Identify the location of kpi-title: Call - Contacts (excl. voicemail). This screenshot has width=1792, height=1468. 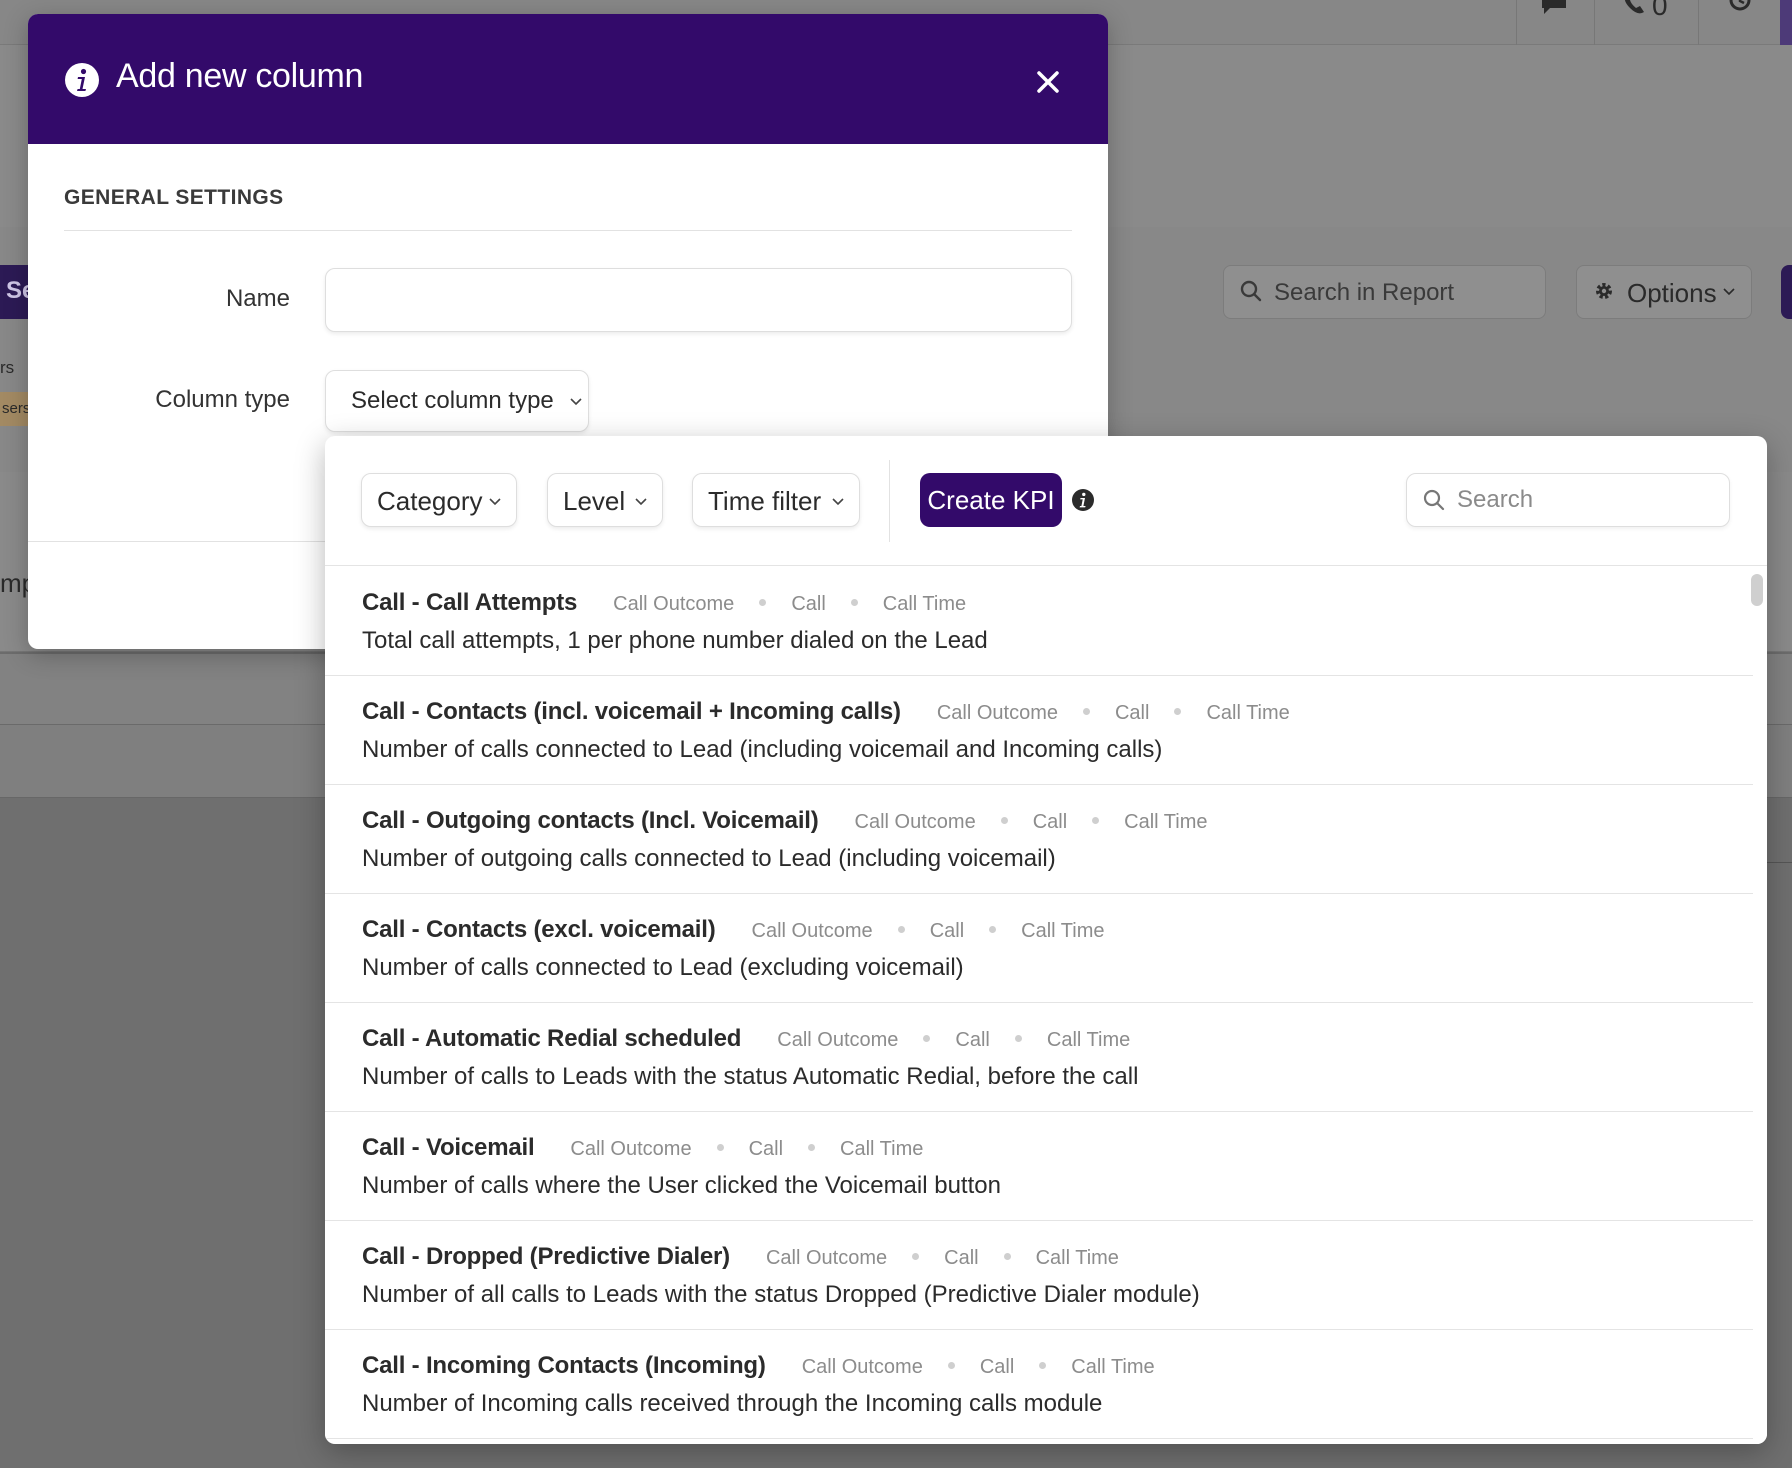
(539, 929).